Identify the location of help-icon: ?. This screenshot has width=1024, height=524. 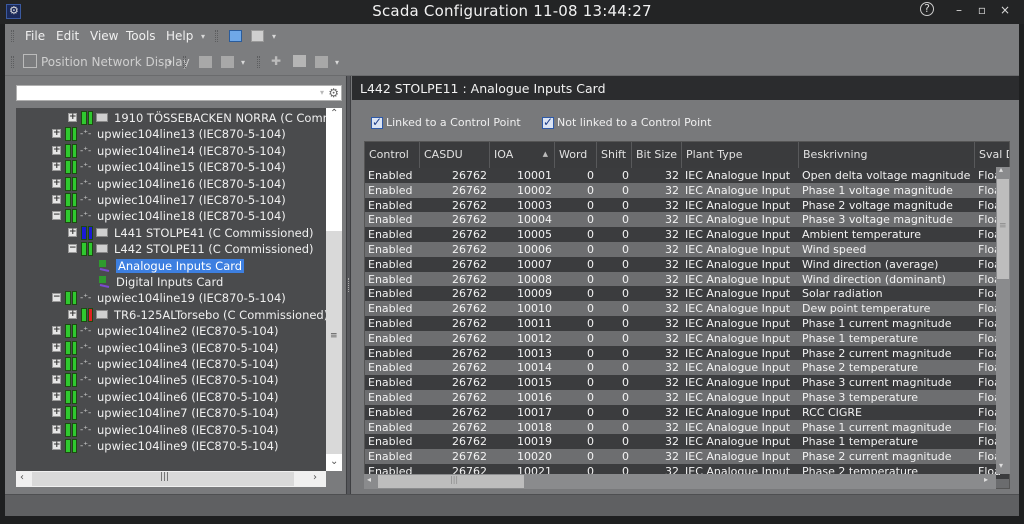
(927, 9).